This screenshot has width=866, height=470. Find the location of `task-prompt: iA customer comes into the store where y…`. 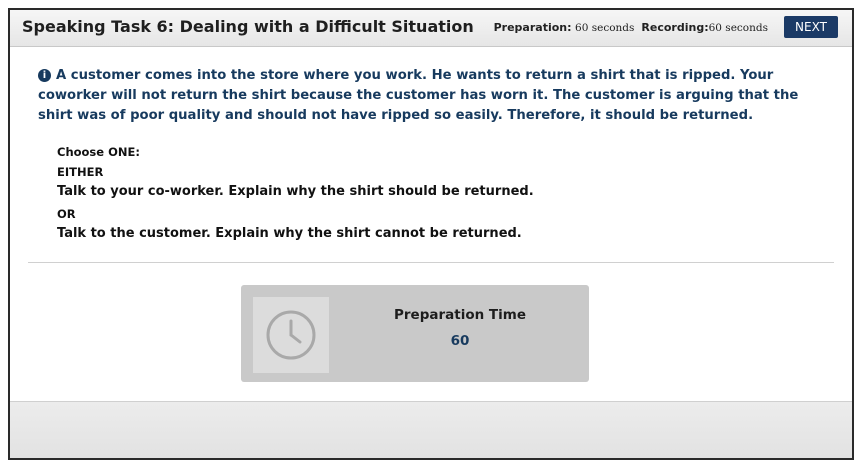

task-prompt: iA customer comes into the store where y… is located at coordinates (423, 96).